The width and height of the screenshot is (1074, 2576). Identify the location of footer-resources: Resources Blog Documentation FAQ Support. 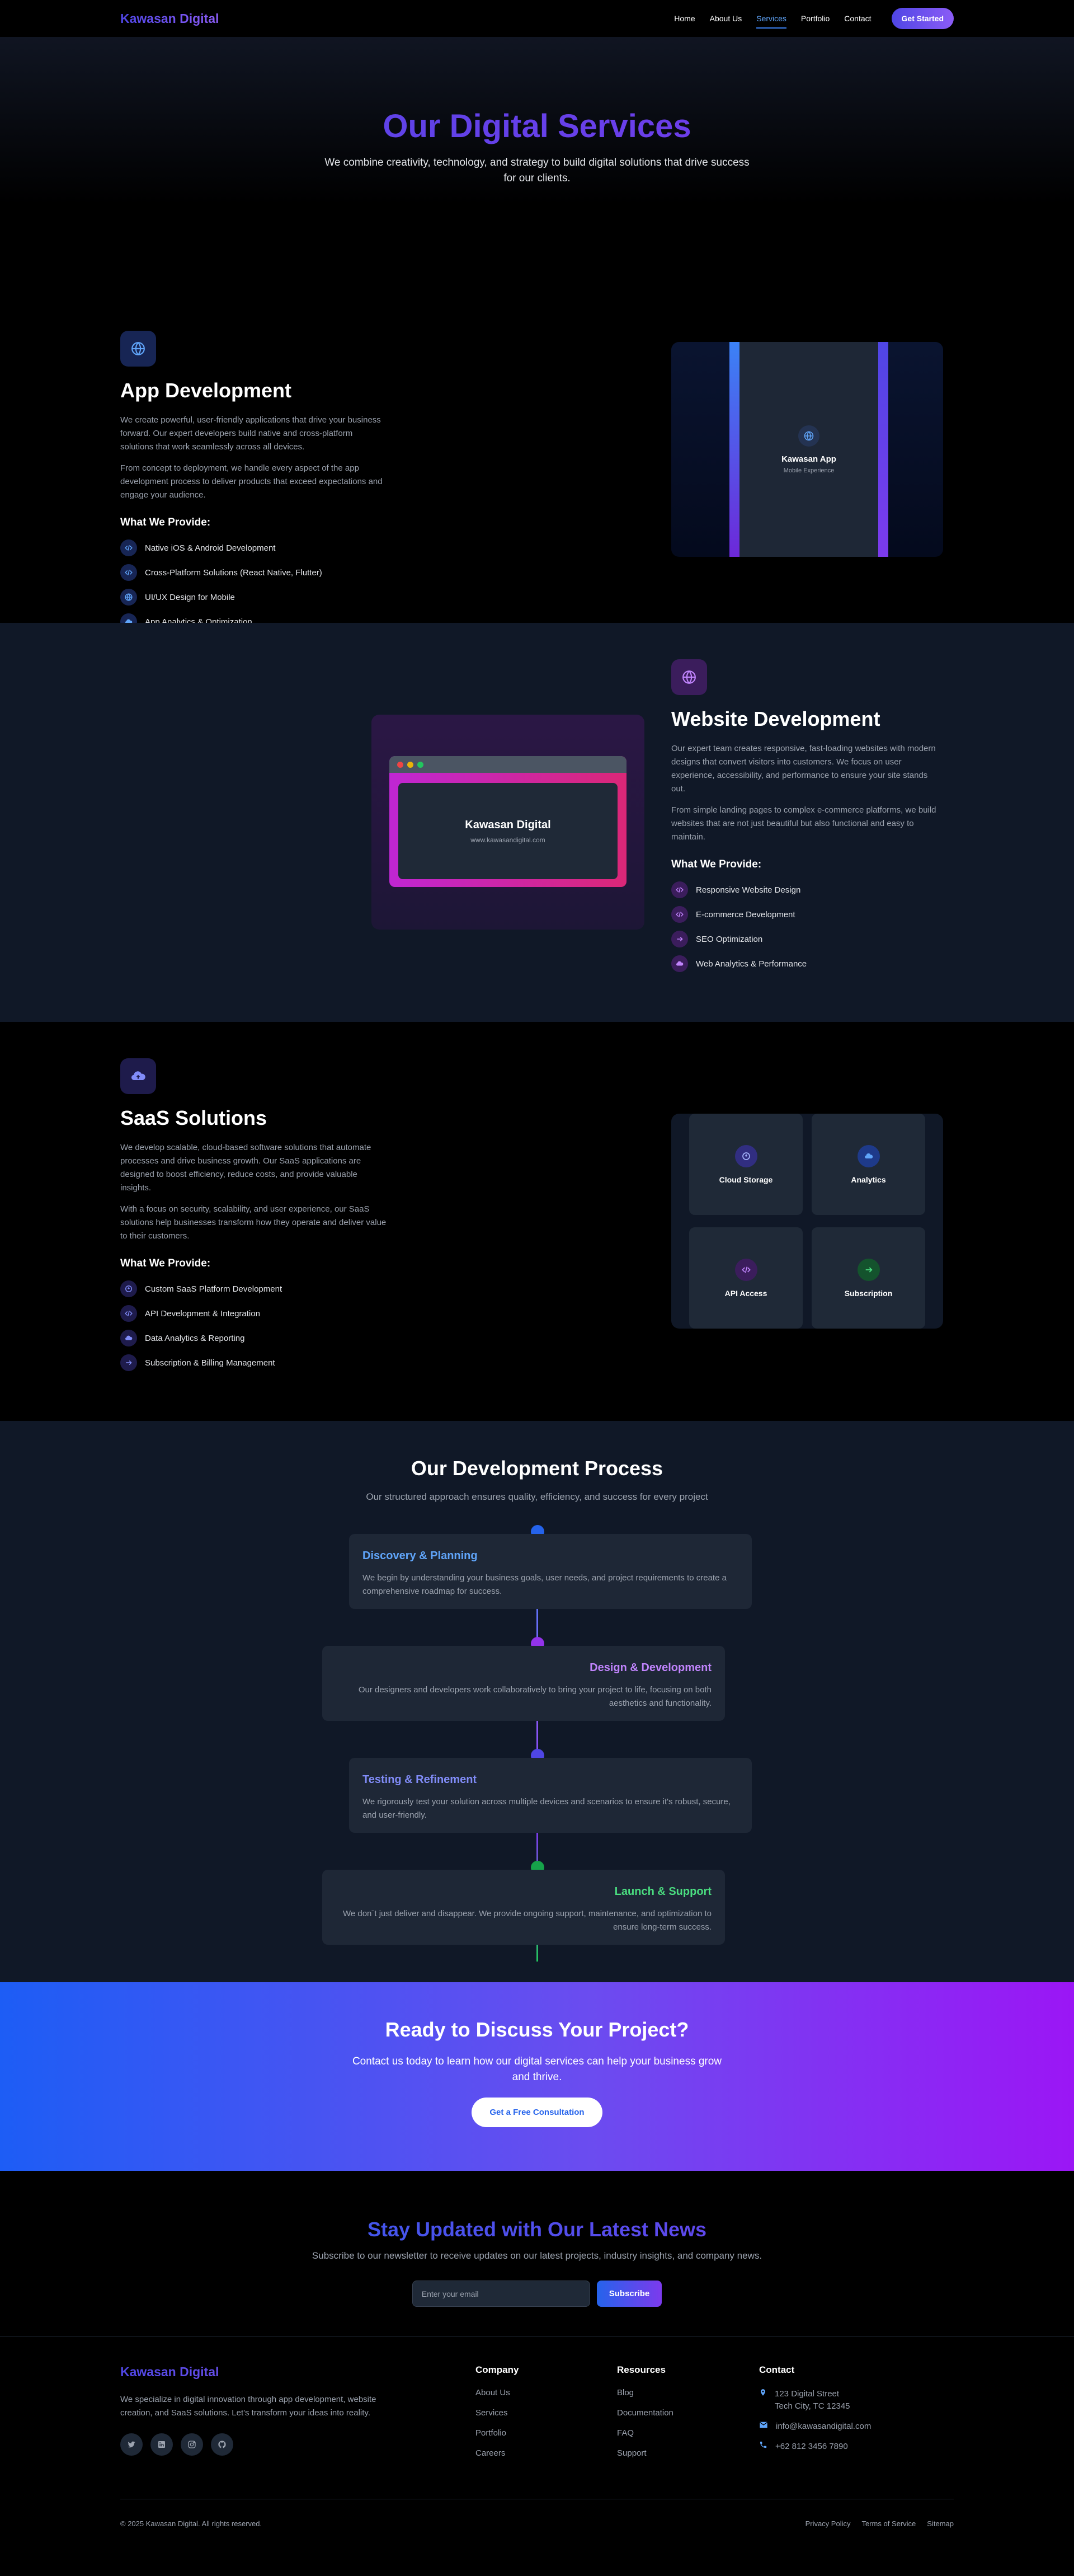
(645, 2416).